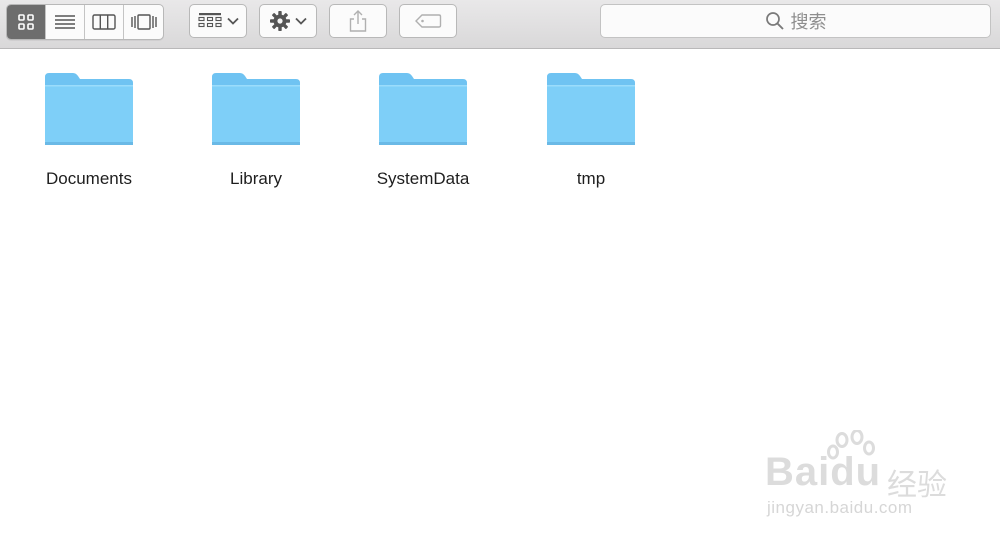 The width and height of the screenshot is (1000, 542). I want to click on action-button, so click(288, 21).